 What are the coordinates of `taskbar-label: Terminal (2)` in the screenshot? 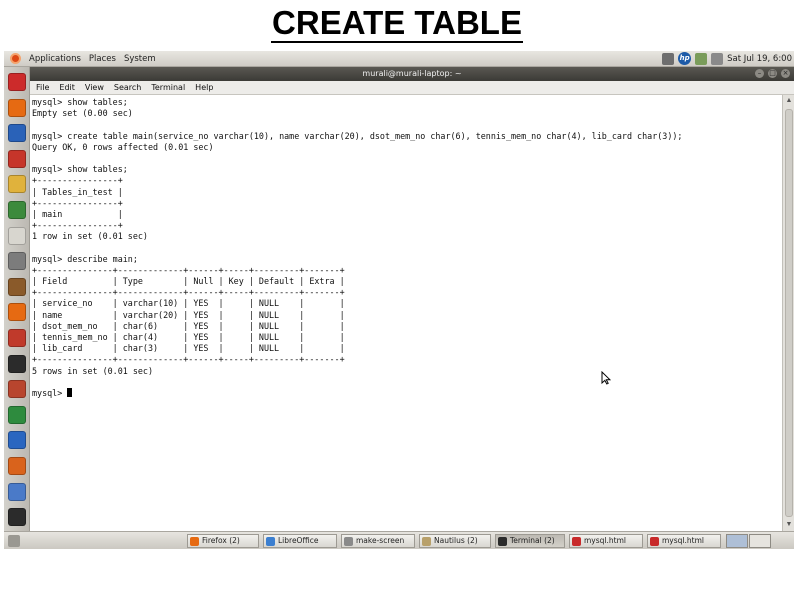 It's located at (532, 540).